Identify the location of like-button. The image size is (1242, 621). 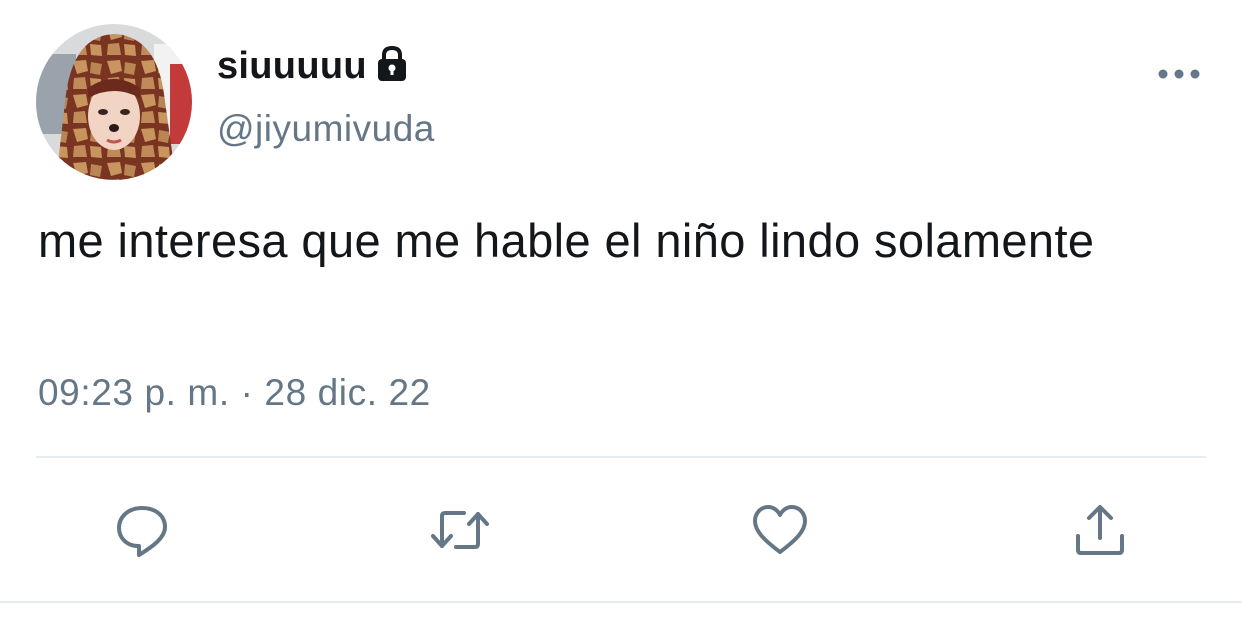
(780, 530).